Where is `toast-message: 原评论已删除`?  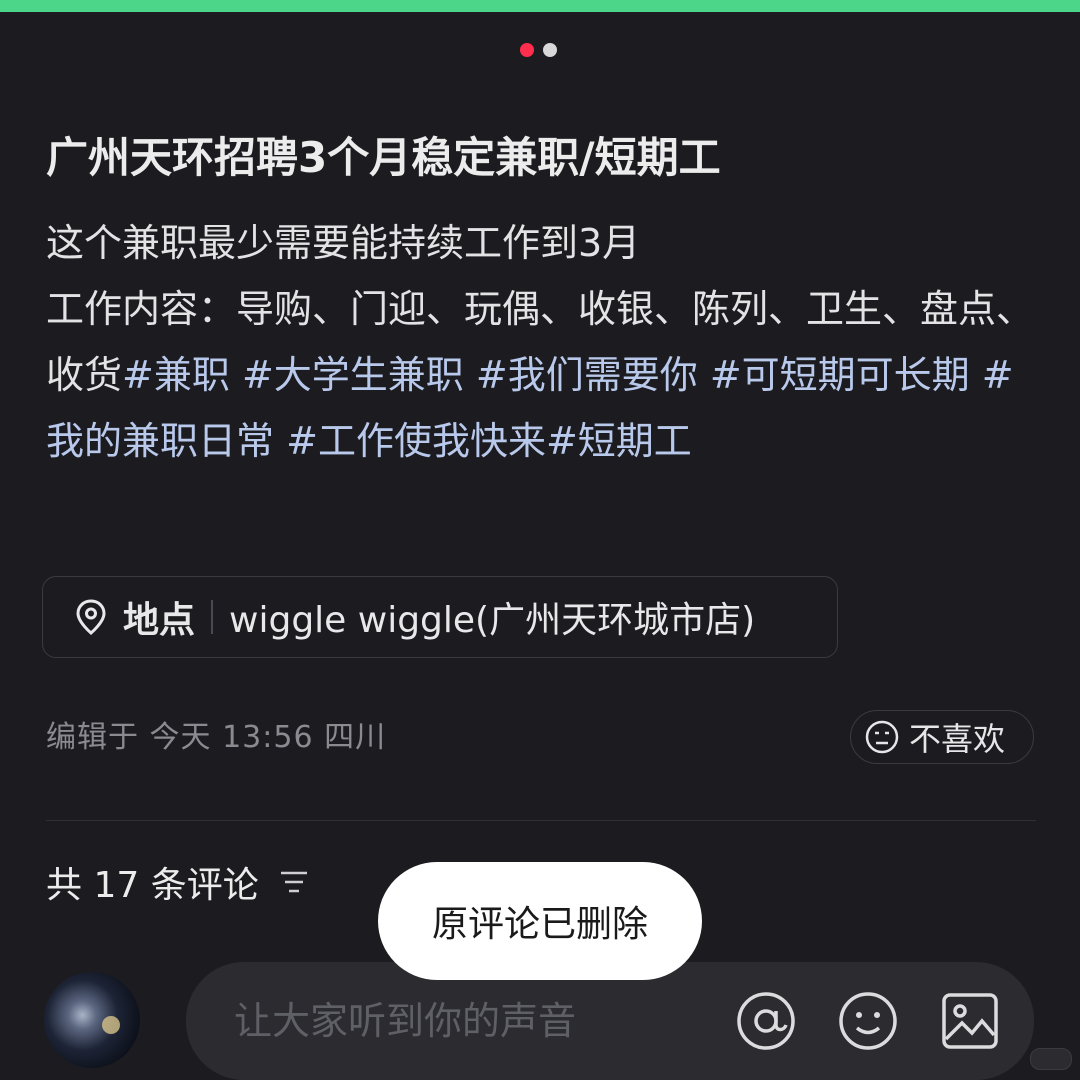 toast-message: 原评论已删除 is located at coordinates (539, 924).